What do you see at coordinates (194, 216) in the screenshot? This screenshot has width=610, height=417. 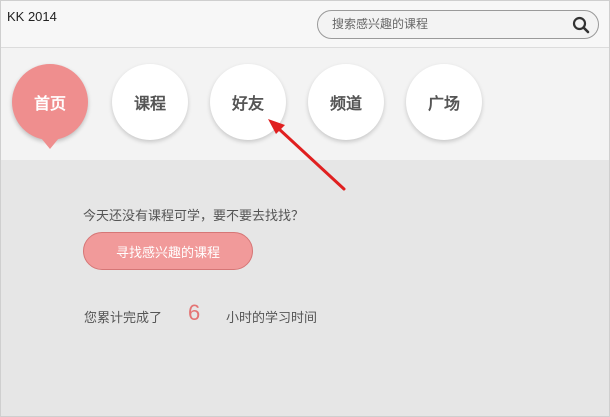 I see `empty-courses-message: 今天还没有课程可学，要不要去找找？` at bounding box center [194, 216].